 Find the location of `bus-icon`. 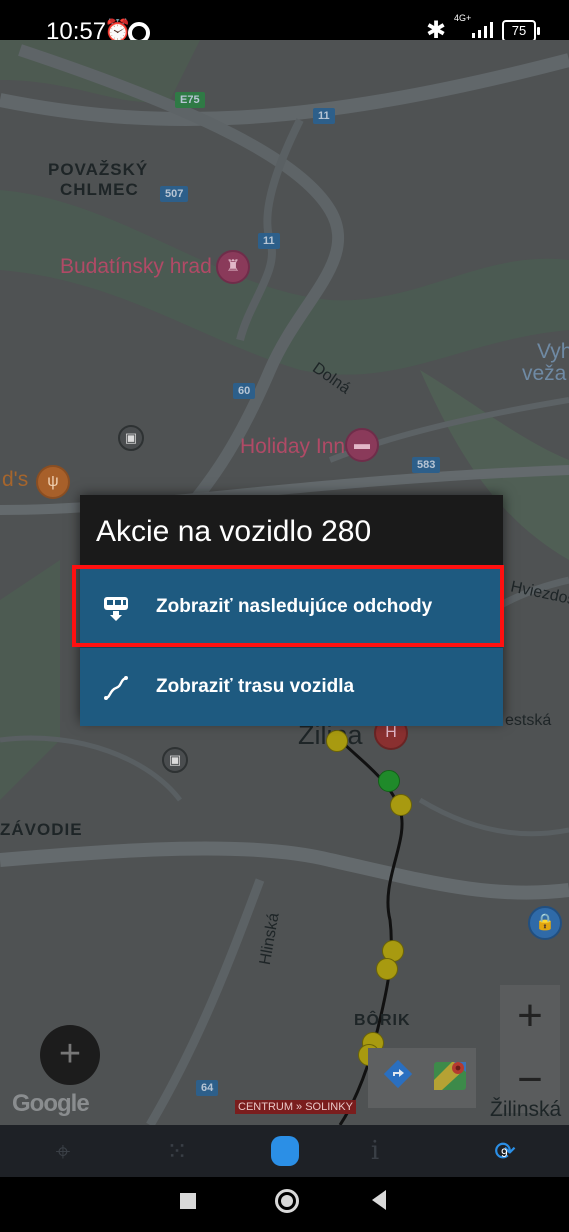

bus-icon is located at coordinates (285, 1151).